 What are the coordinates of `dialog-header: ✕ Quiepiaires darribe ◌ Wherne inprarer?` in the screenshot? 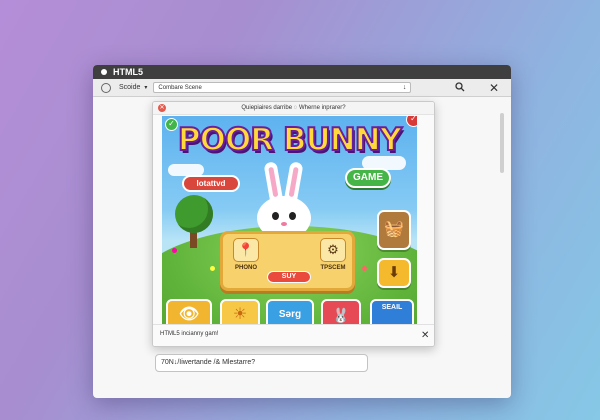 It's located at (293, 108).